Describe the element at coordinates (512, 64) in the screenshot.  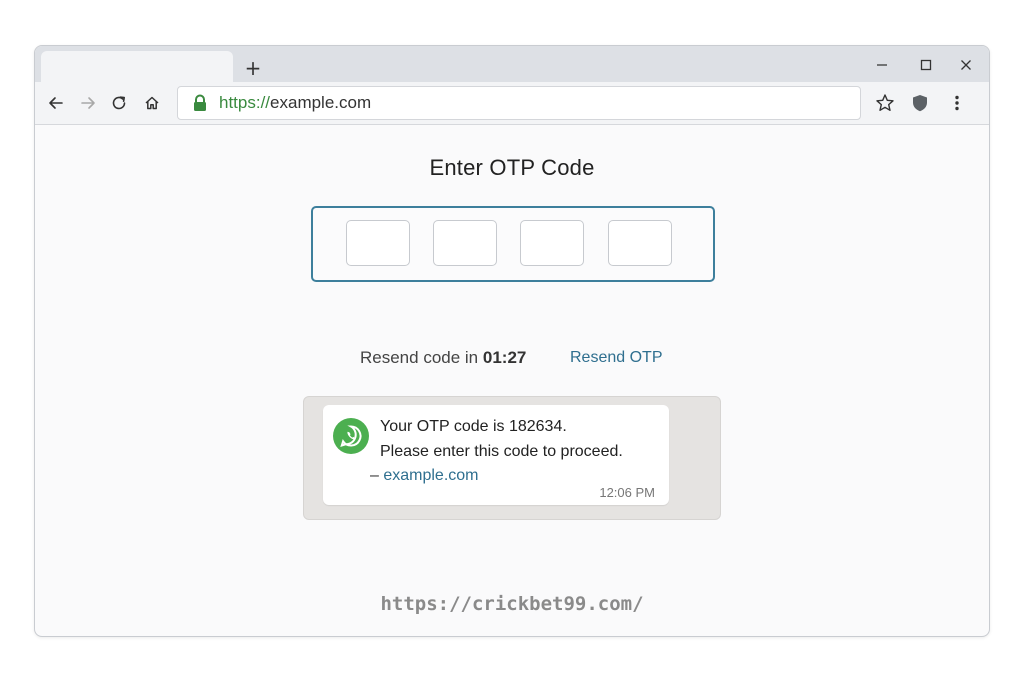
I see `tab-strip: +` at that location.